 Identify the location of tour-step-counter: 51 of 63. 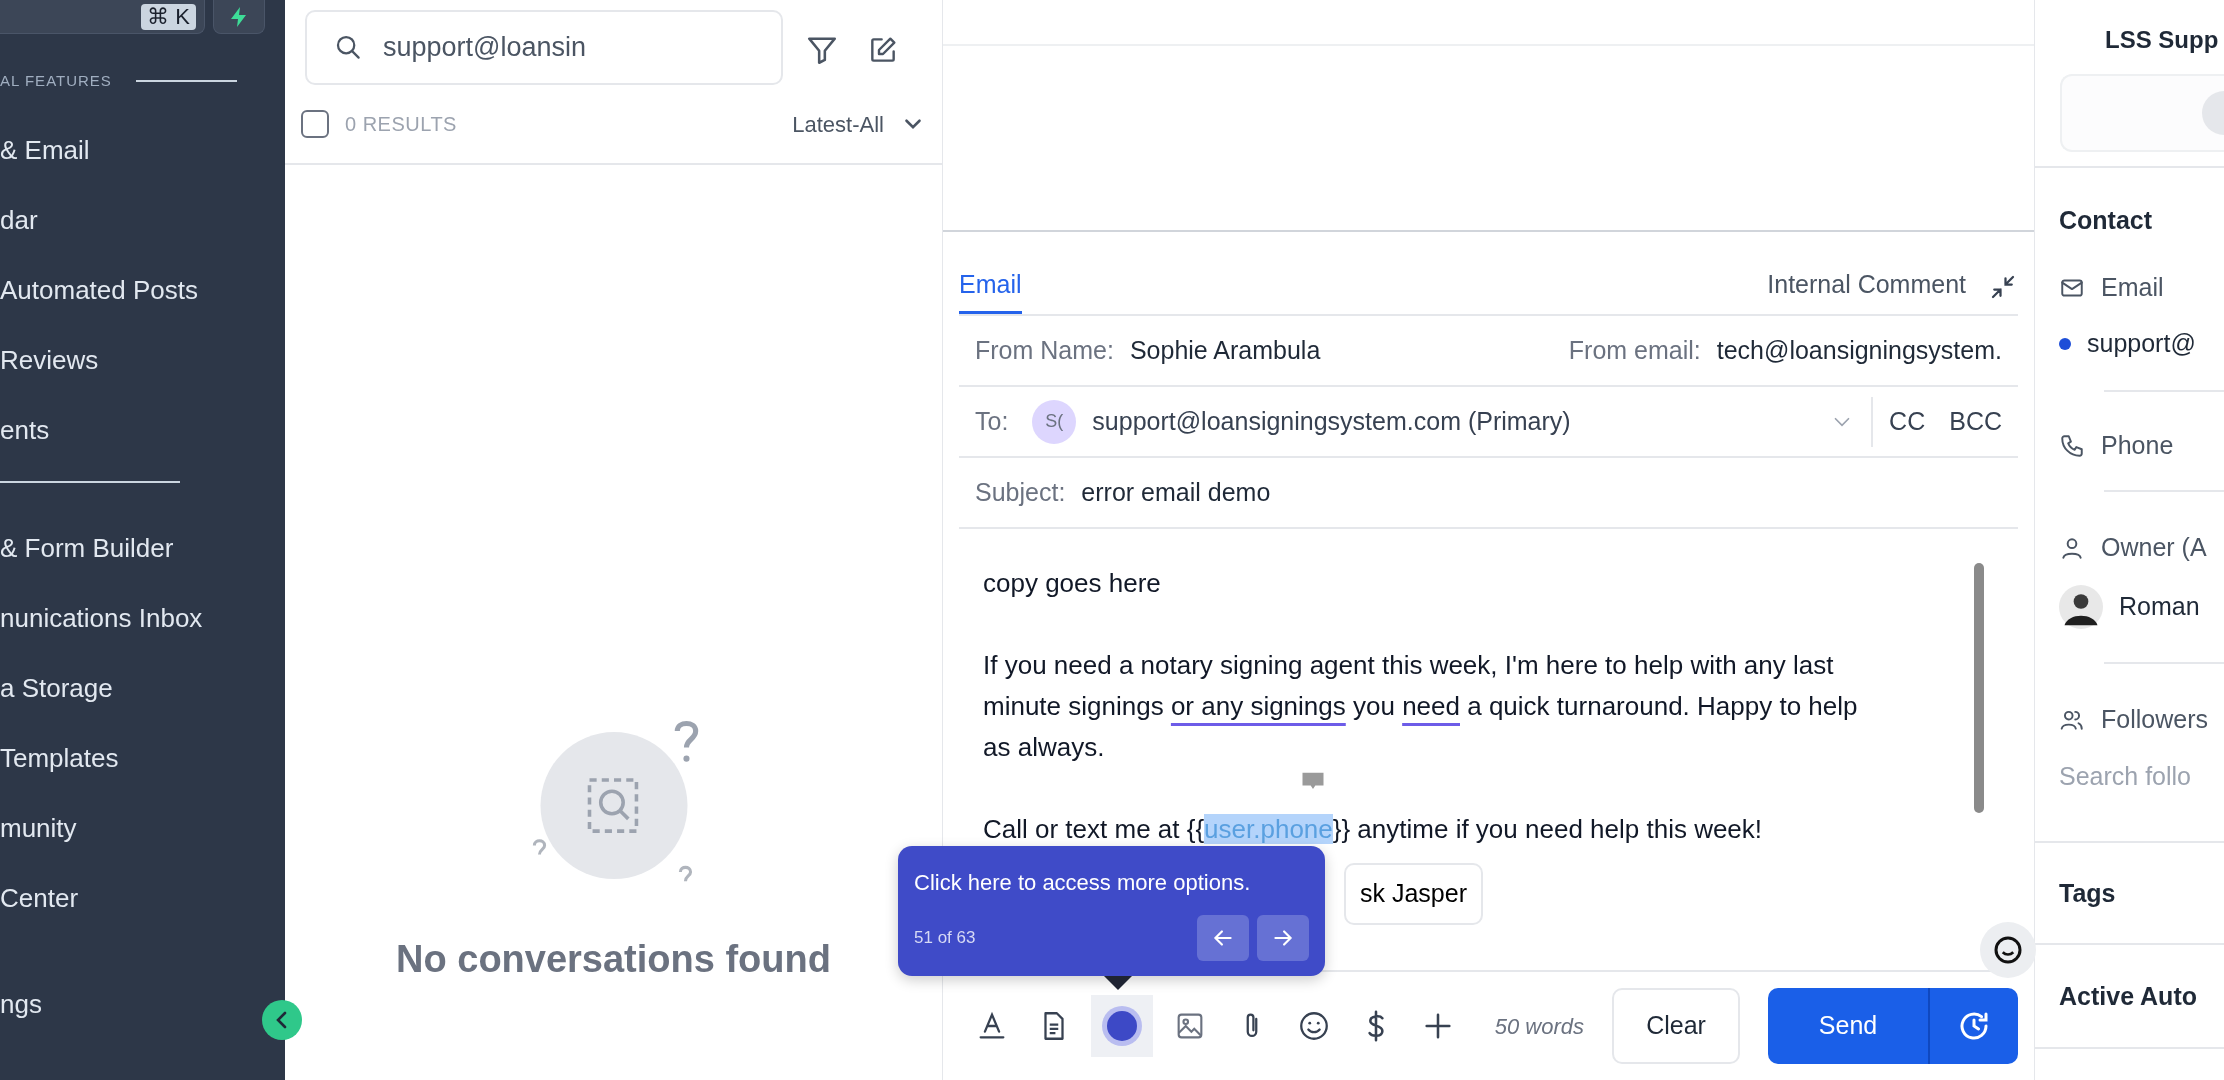
(945, 938).